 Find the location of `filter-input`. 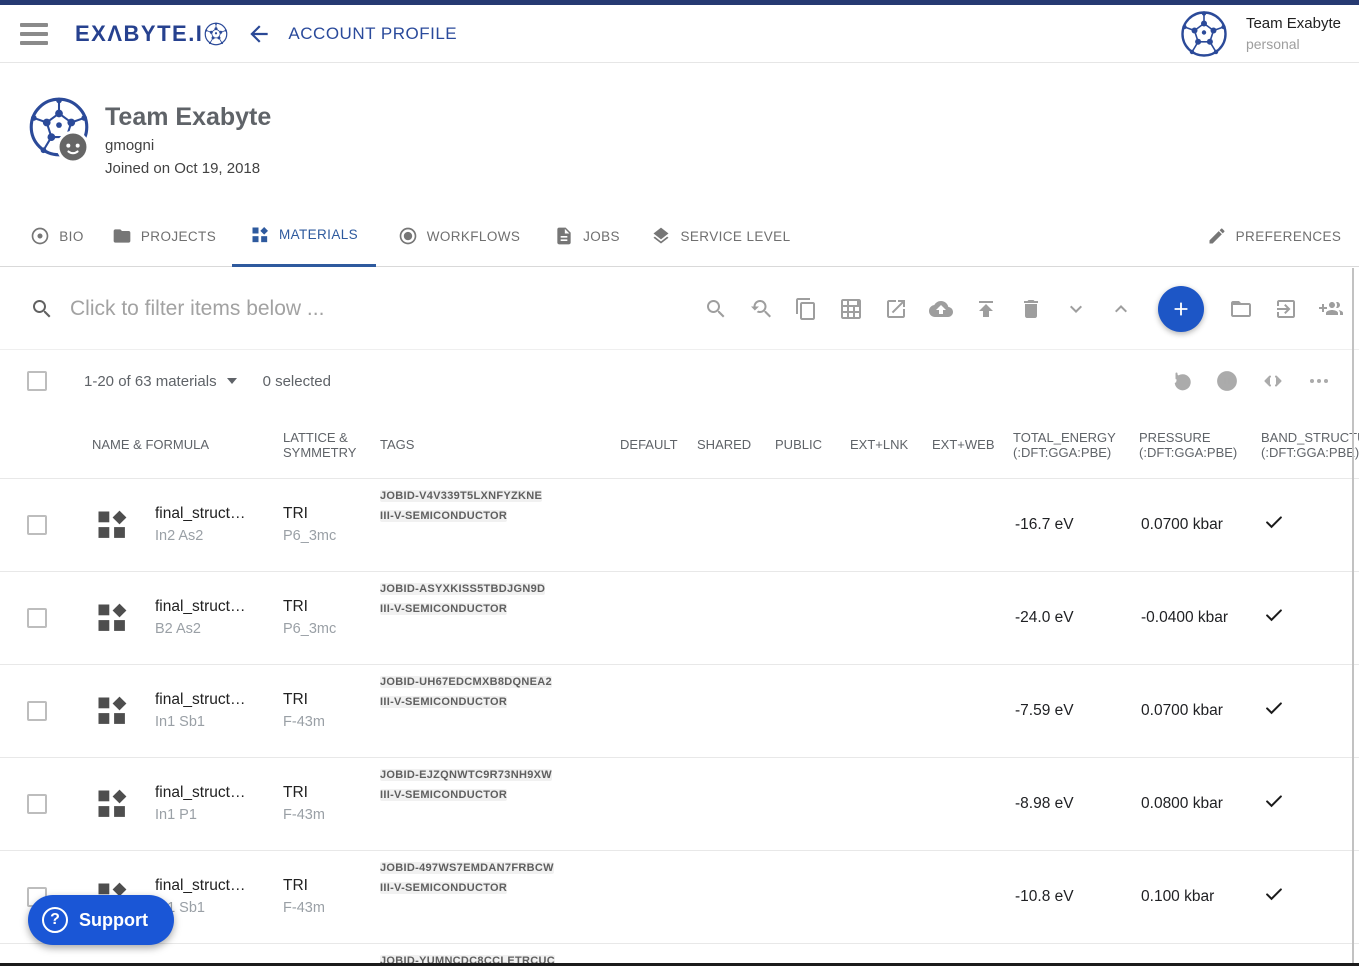

filter-input is located at coordinates (350, 308).